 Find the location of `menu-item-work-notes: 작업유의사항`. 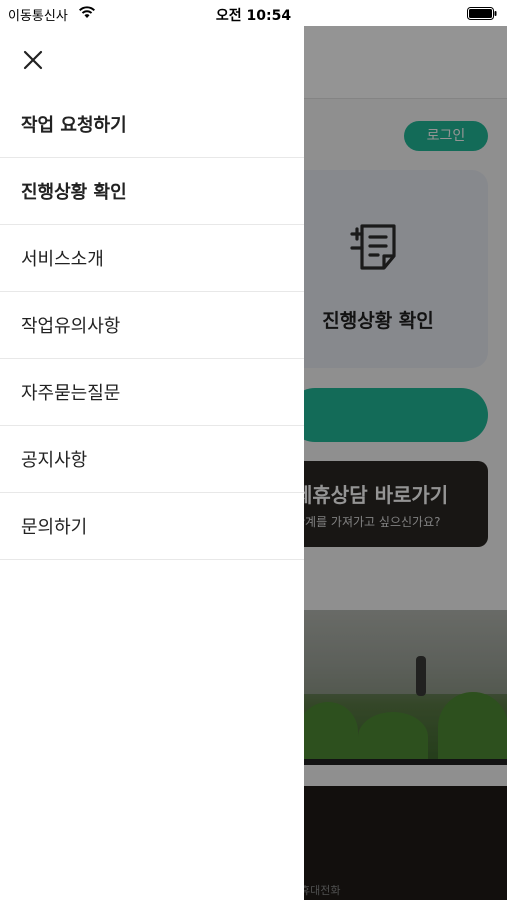

menu-item-work-notes: 작업유의사항 is located at coordinates (152, 325).